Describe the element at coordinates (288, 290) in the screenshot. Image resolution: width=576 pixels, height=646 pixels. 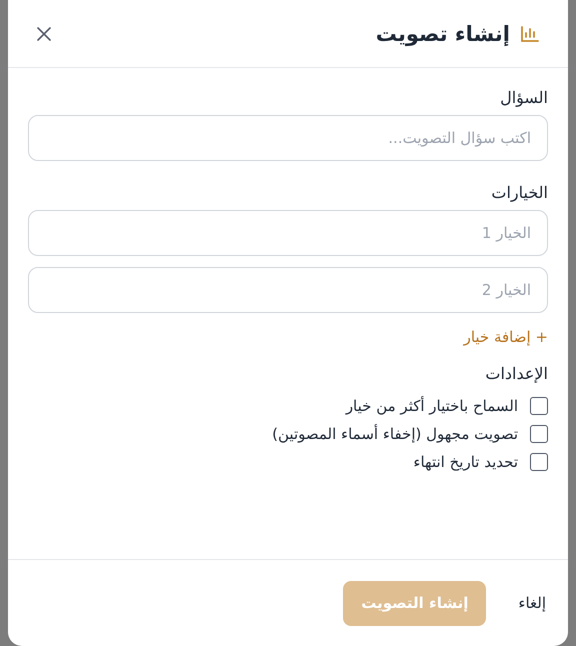
I see `option-field: الخيار 2` at that location.